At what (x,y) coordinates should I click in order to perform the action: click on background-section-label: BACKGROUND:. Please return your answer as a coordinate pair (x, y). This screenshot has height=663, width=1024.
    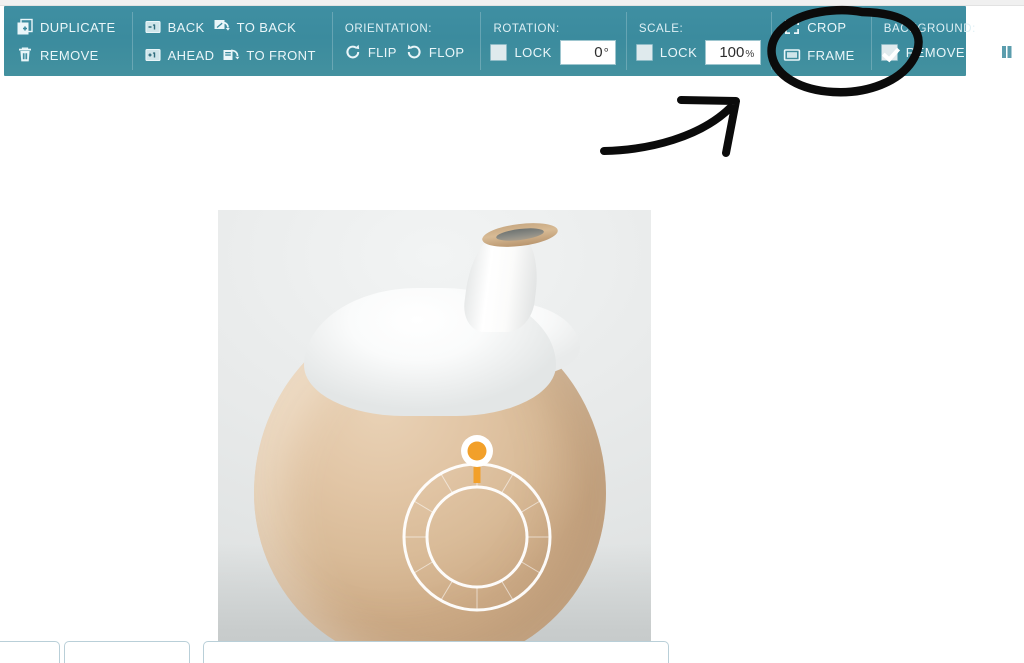
    Looking at the image, I should click on (929, 29).